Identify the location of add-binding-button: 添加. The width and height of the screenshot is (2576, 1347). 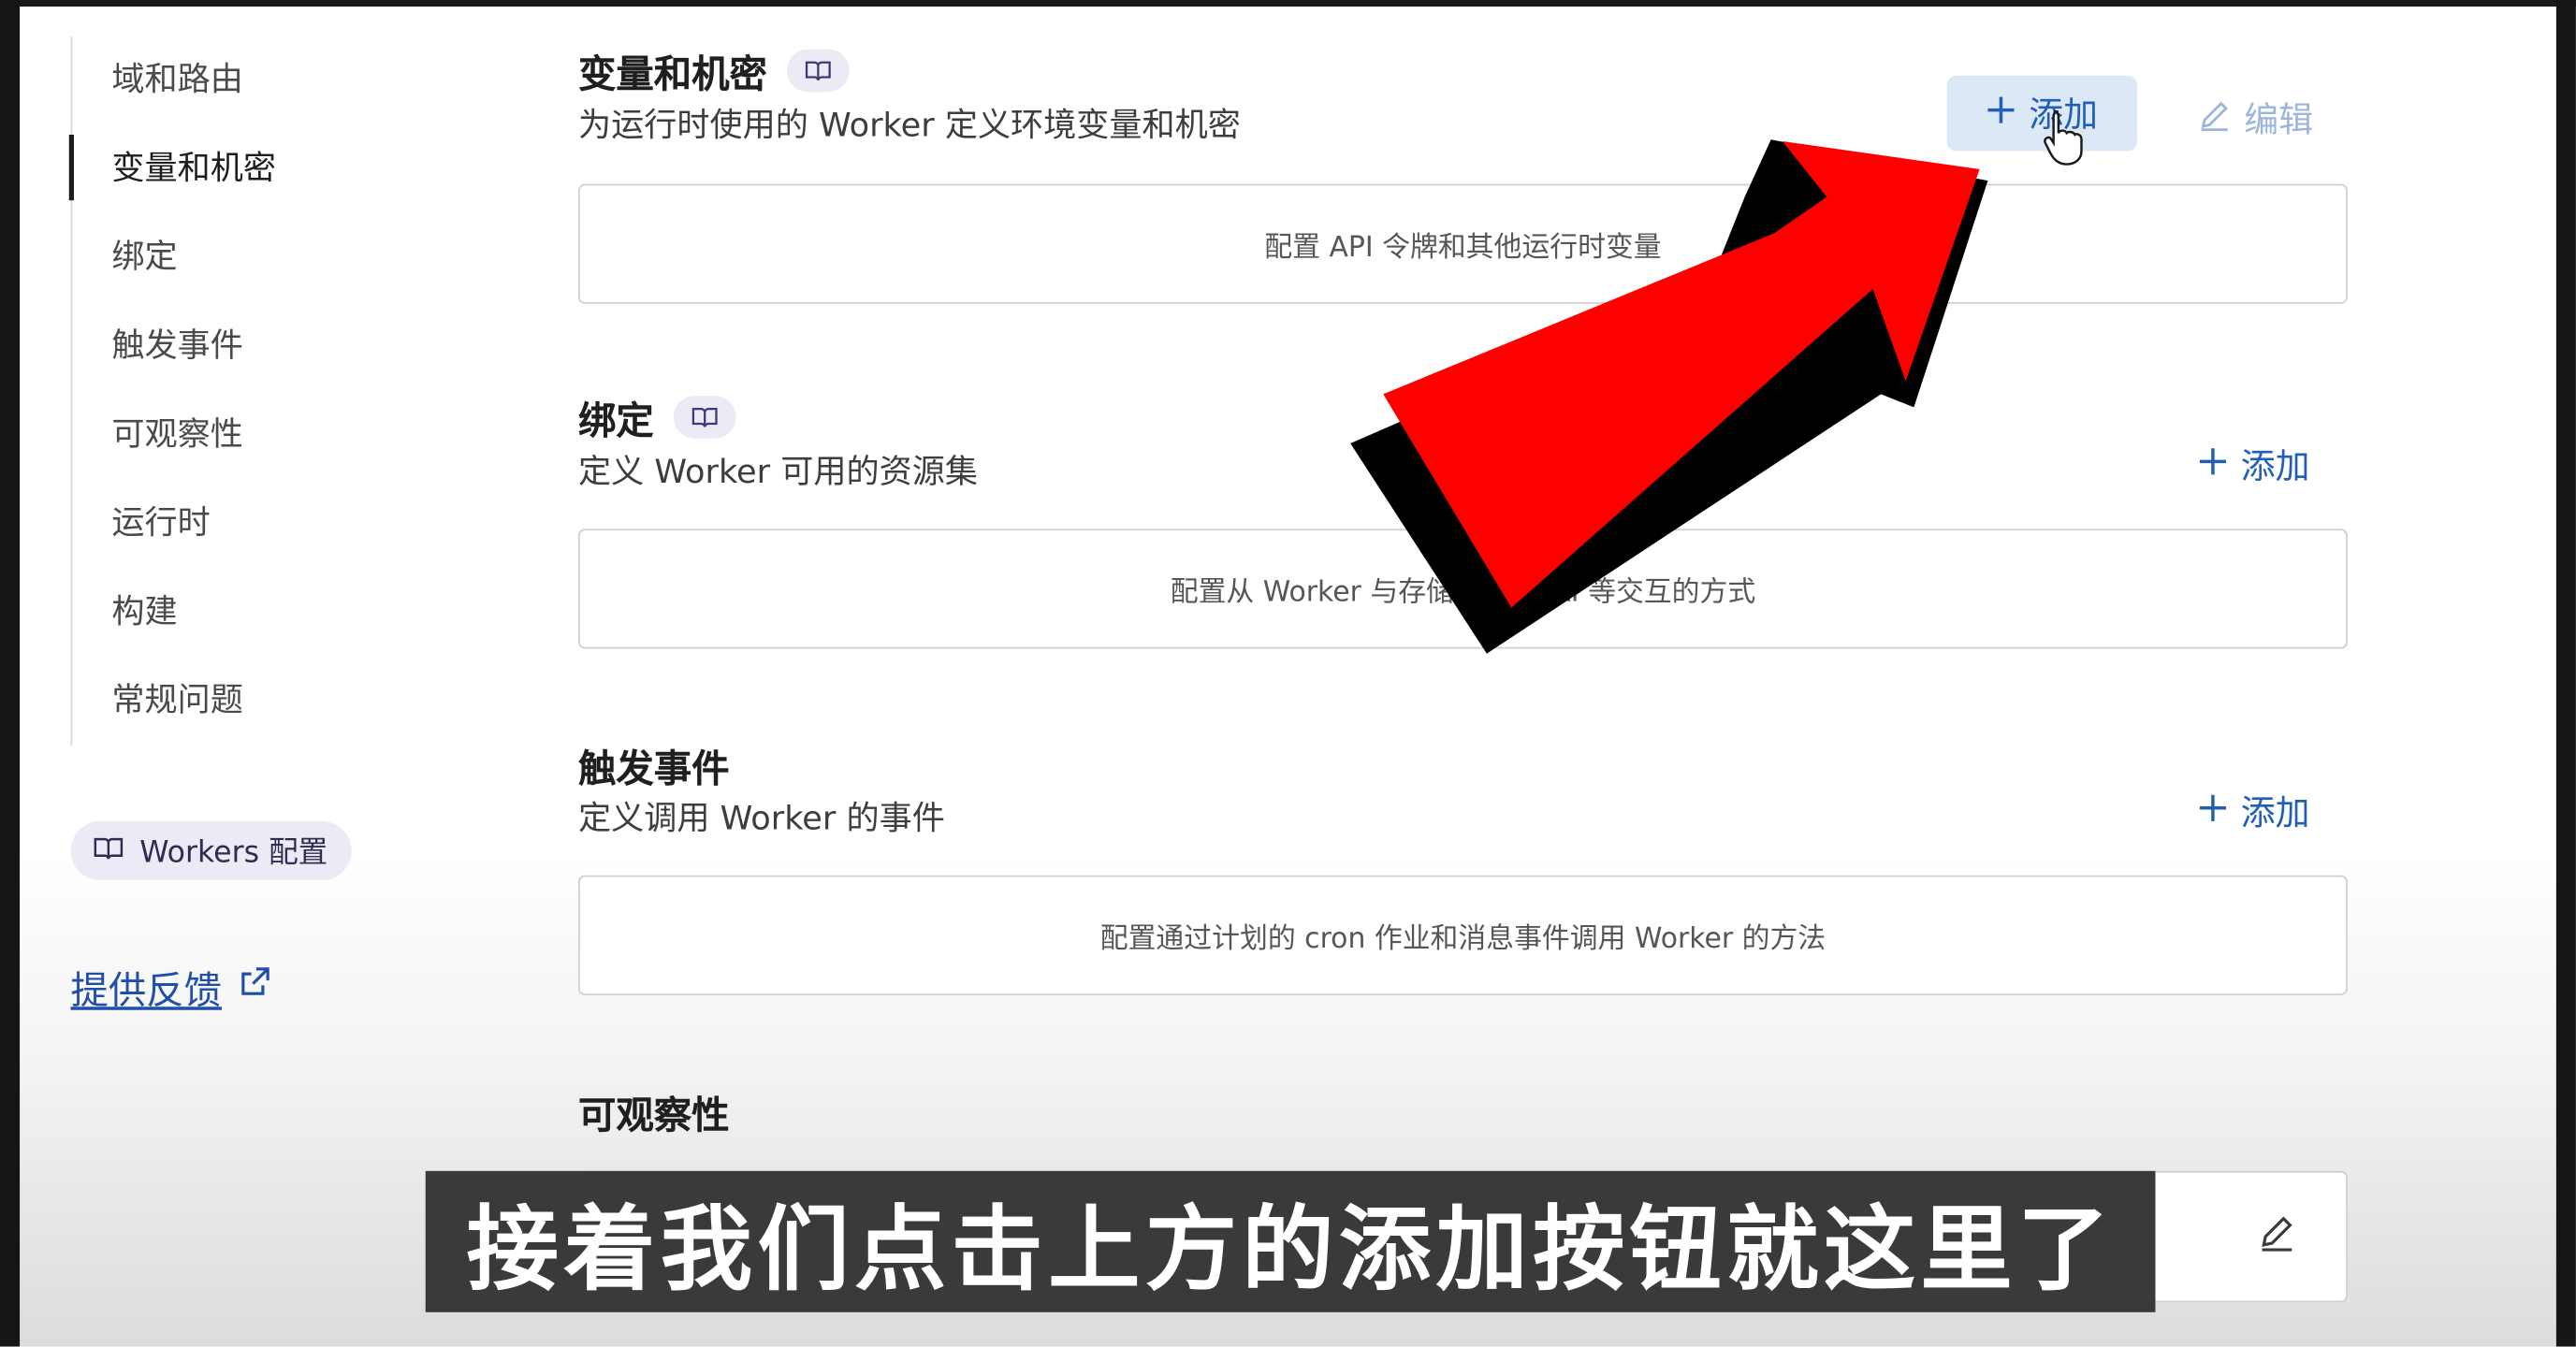
(2254, 466).